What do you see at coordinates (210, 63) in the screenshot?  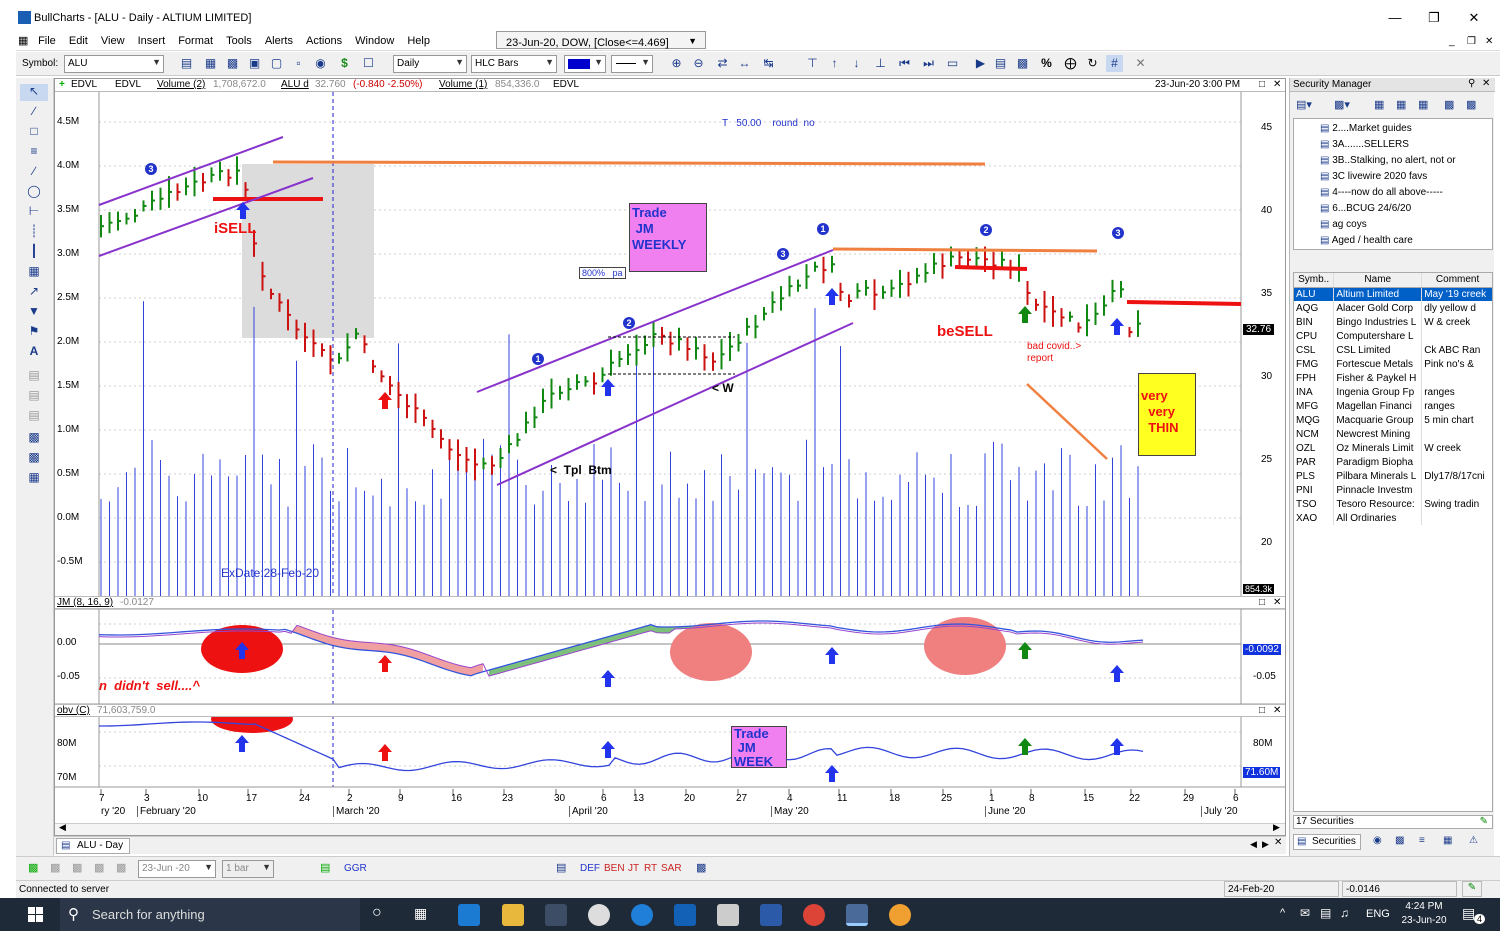 I see `grid-icon: ▦` at bounding box center [210, 63].